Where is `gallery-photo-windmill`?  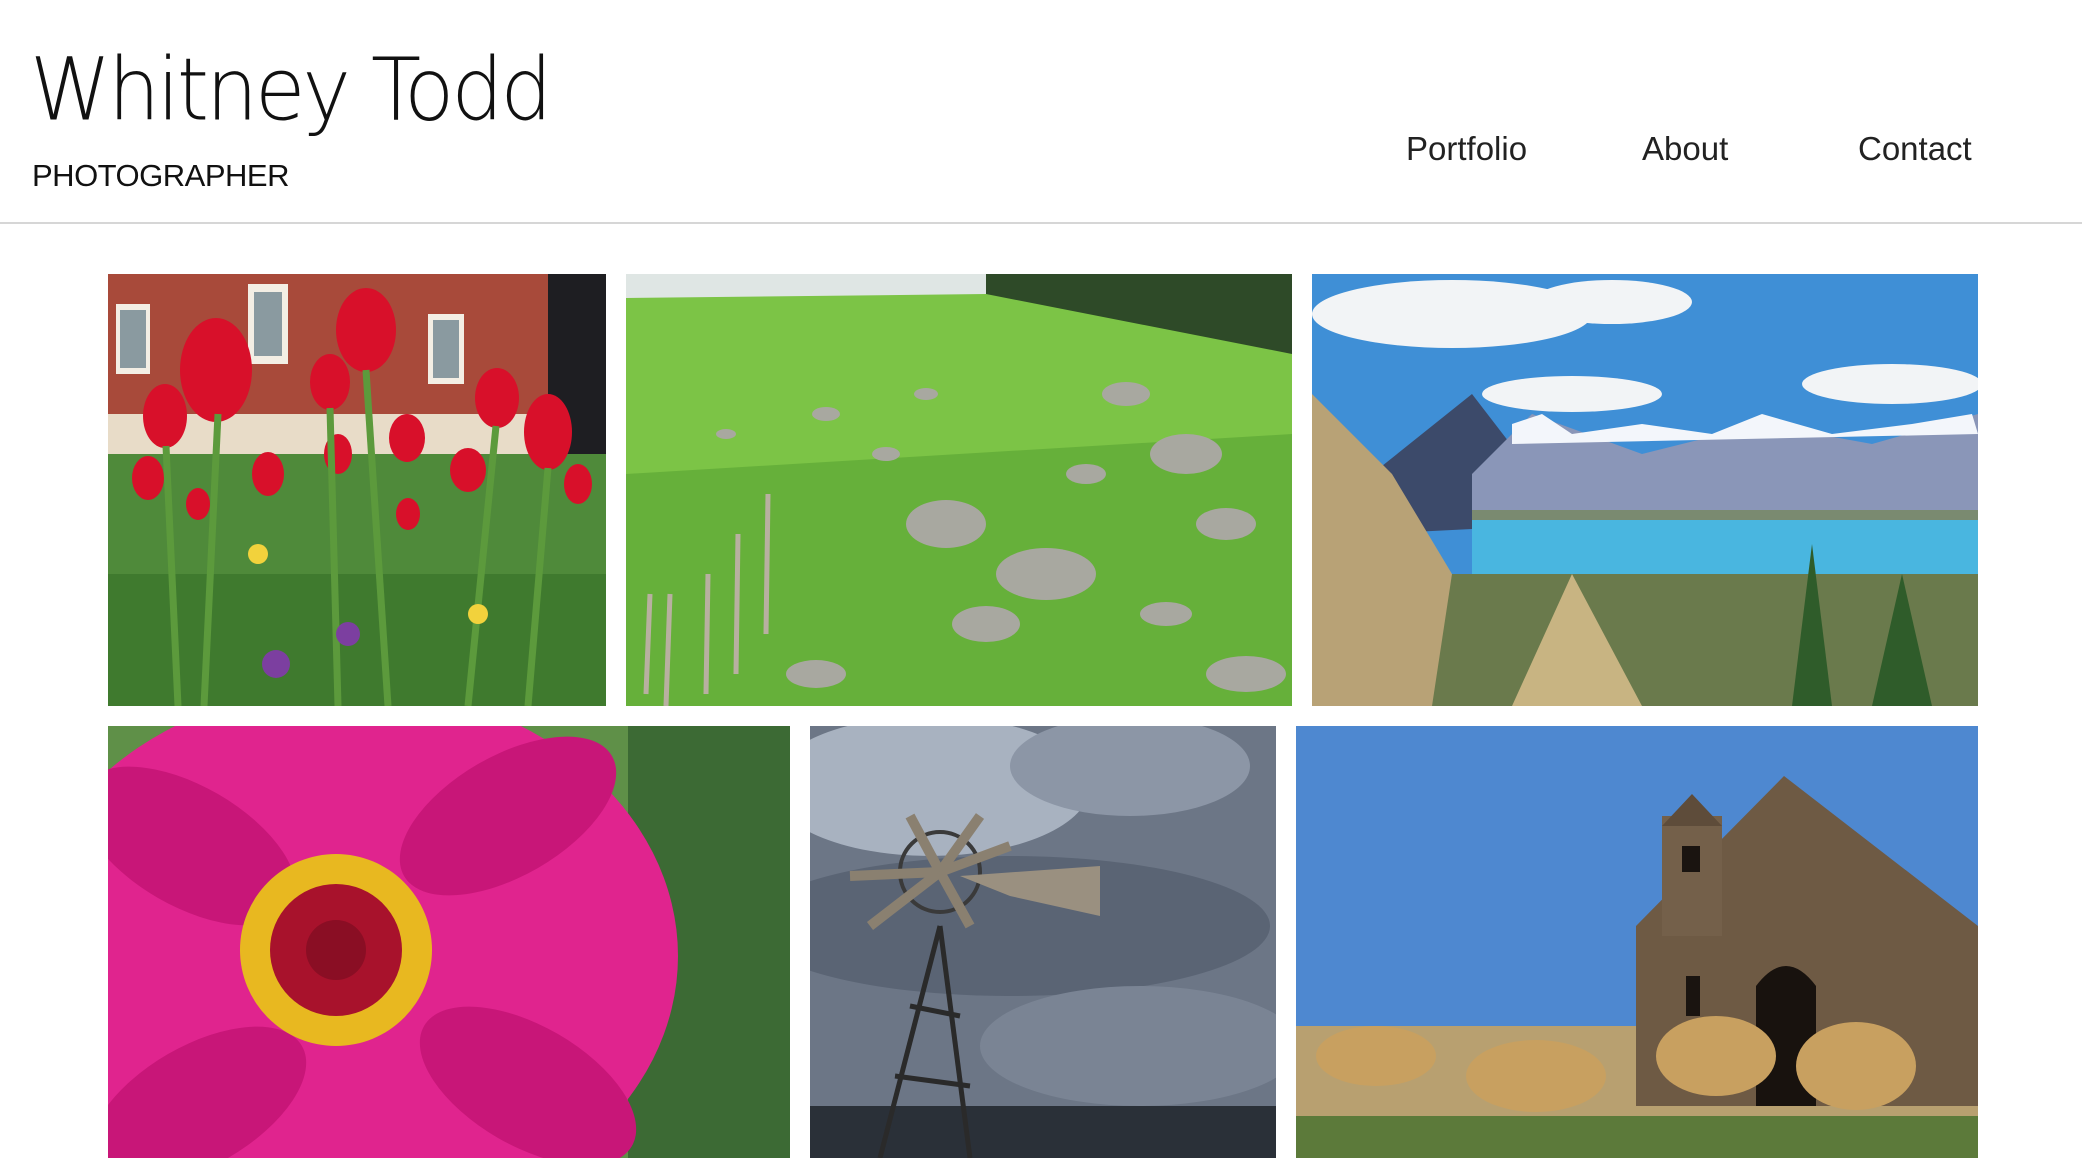 gallery-photo-windmill is located at coordinates (1043, 942).